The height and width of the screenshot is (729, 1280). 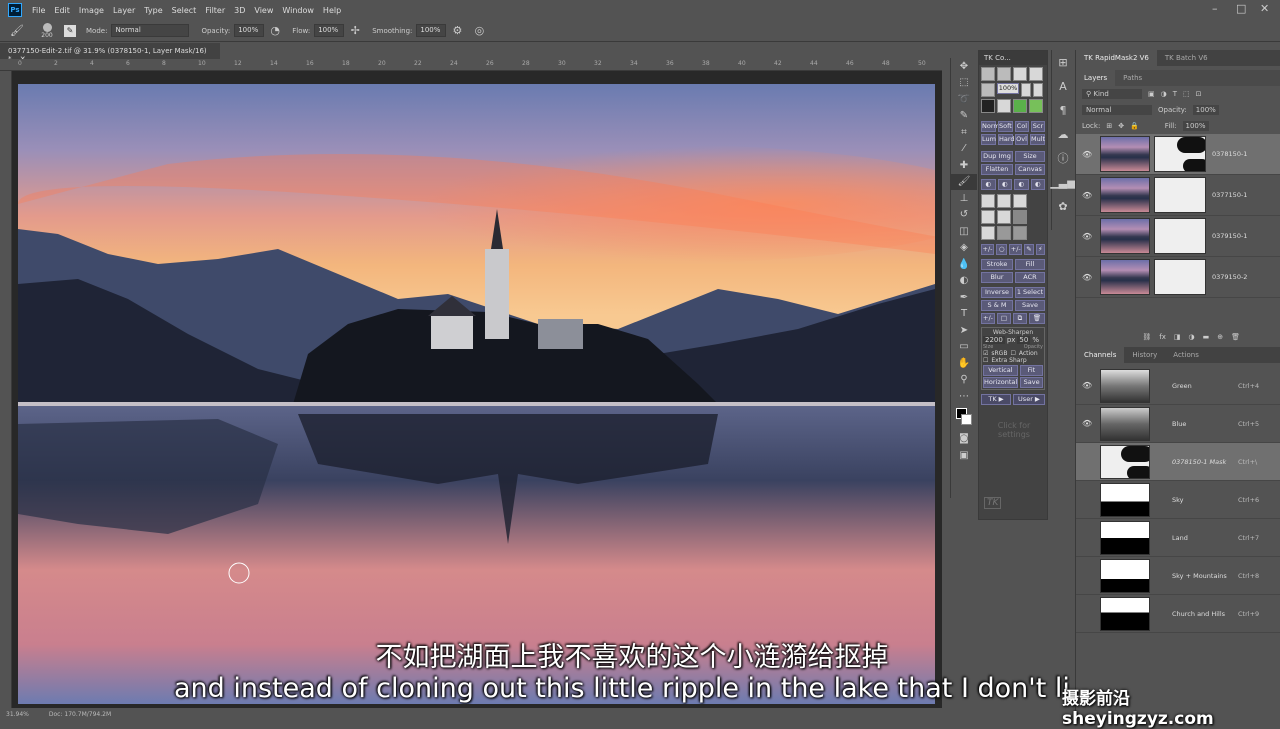 I want to click on fit-screen-icon, so click(x=988, y=90).